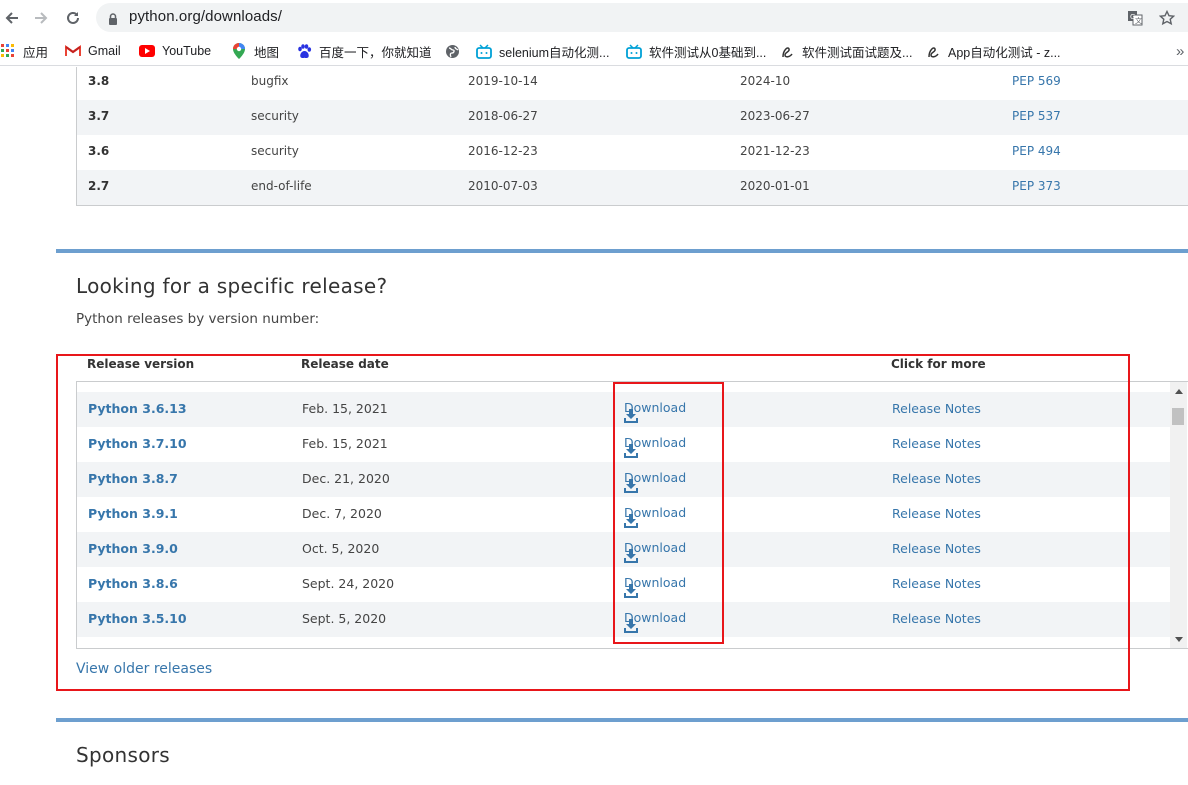  I want to click on translate-icon: G文, so click(1135, 18).